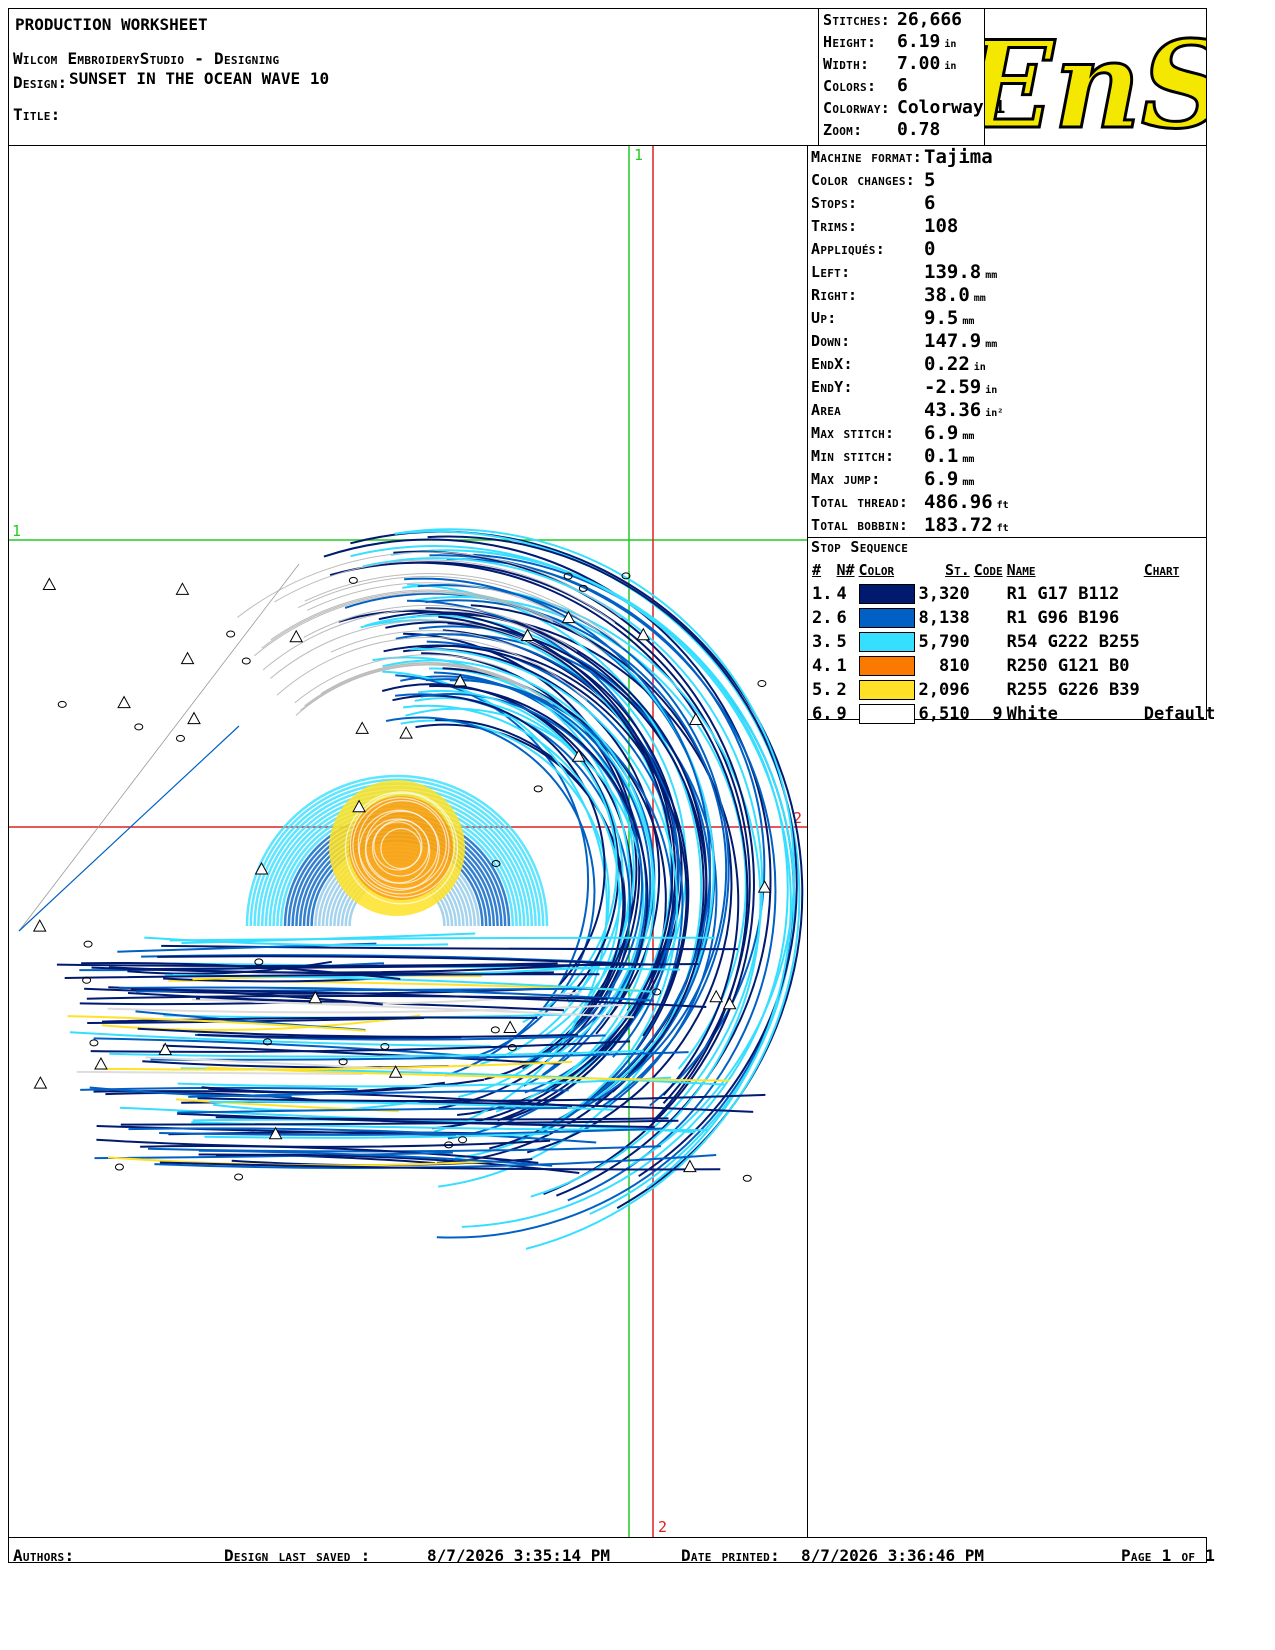 The width and height of the screenshot is (1275, 1650). I want to click on stat-value: 26,666, so click(931, 19).